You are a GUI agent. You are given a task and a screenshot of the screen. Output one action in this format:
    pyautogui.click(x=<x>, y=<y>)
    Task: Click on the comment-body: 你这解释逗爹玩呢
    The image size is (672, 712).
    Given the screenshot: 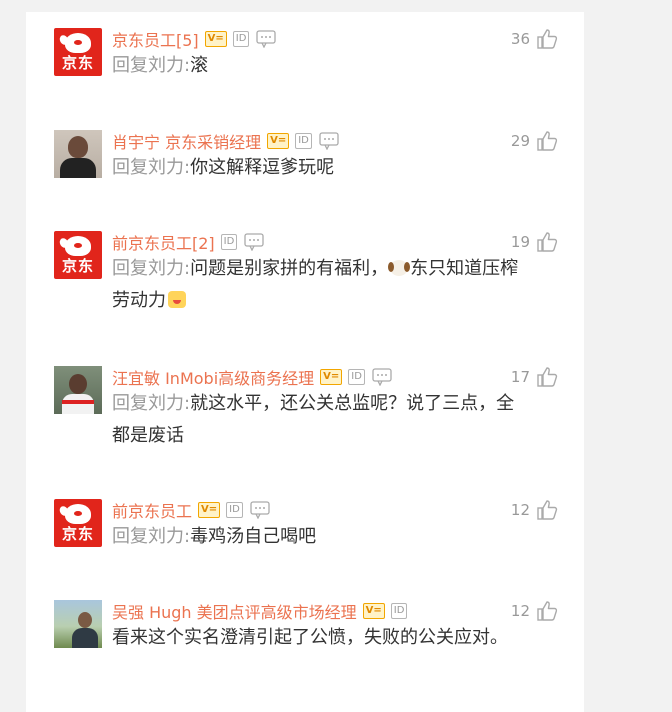 What is the action you would take?
    pyautogui.click(x=262, y=167)
    